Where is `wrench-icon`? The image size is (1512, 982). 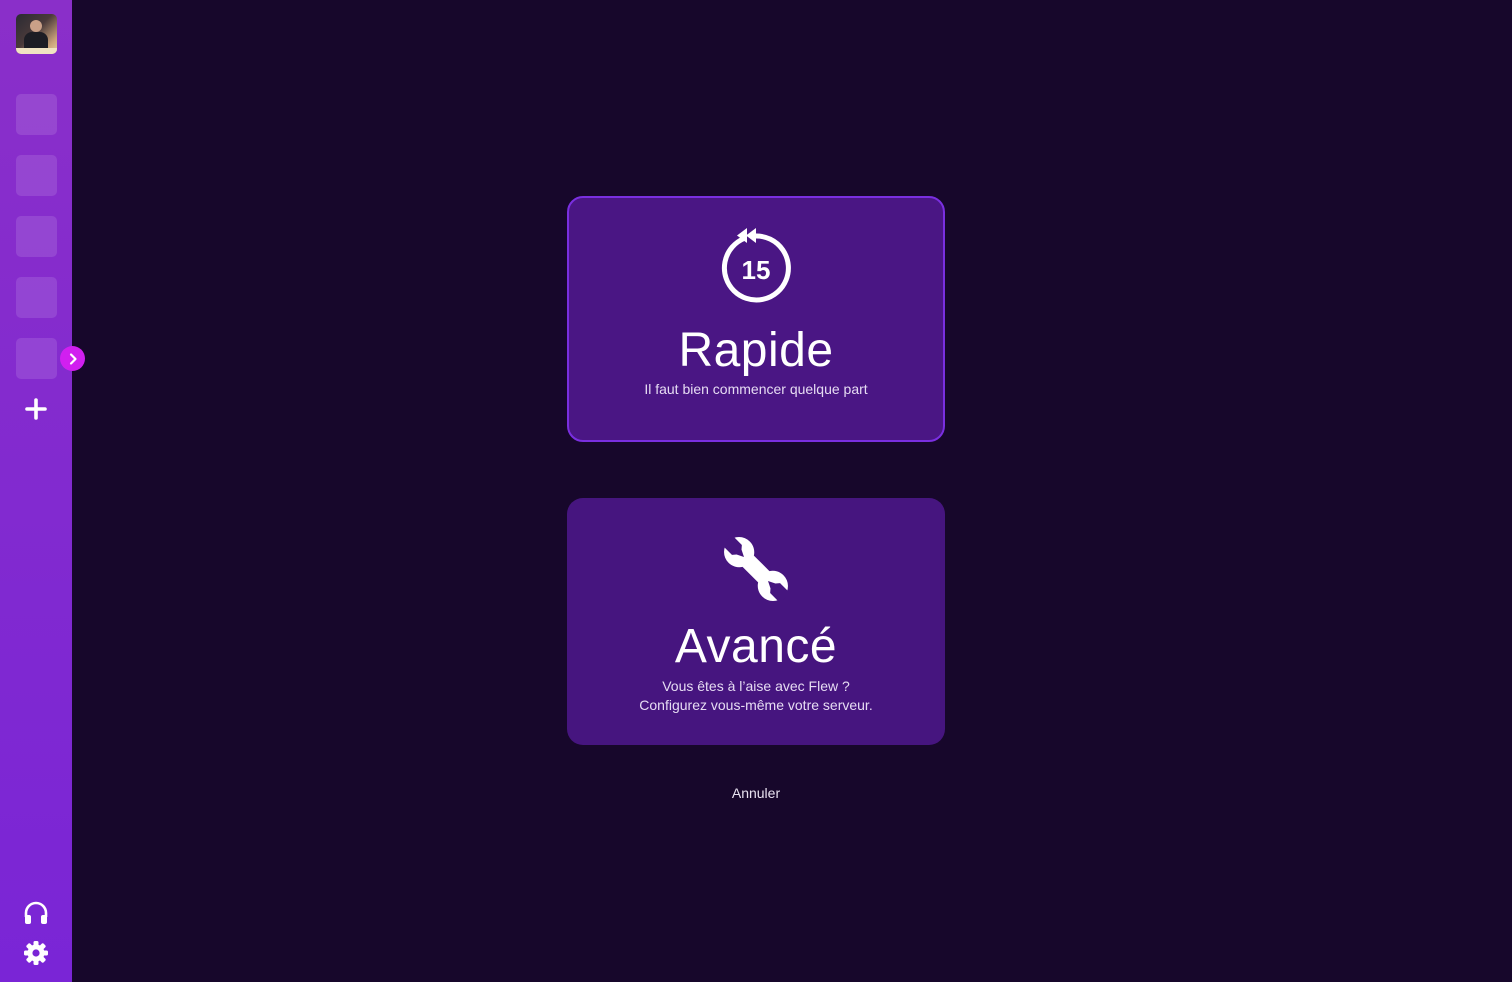 wrench-icon is located at coordinates (756, 569).